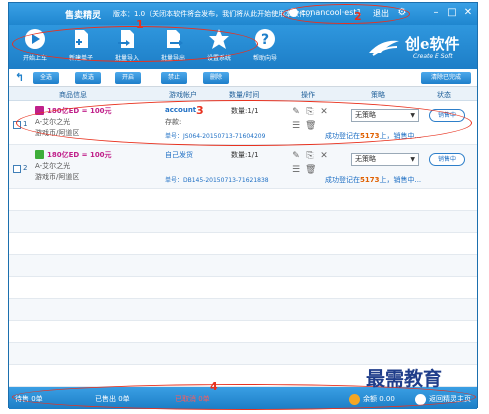 This screenshot has height=414, width=489. Describe the element at coordinates (447, 159) in the screenshot. I see `status-badge: 销售中` at that location.